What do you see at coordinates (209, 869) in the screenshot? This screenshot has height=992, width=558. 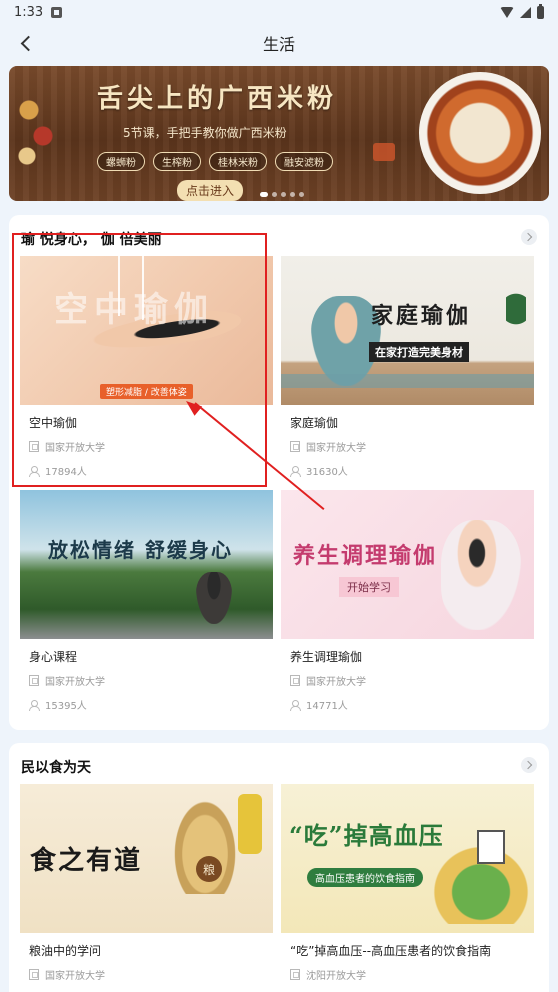 I see `thumbnail-ribbon: 粮` at bounding box center [209, 869].